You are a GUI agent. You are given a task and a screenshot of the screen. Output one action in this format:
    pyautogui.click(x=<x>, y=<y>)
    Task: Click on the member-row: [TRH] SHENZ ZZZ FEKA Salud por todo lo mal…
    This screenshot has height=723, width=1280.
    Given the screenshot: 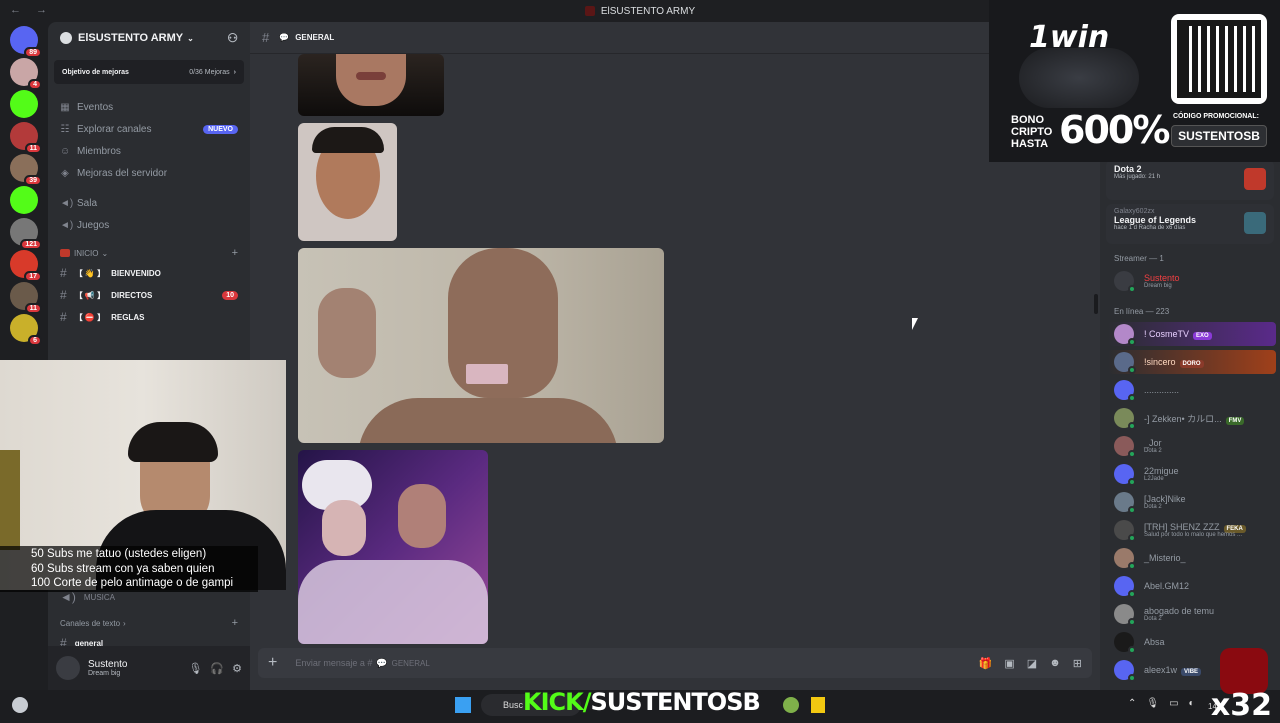 What is the action you would take?
    pyautogui.click(x=1190, y=530)
    